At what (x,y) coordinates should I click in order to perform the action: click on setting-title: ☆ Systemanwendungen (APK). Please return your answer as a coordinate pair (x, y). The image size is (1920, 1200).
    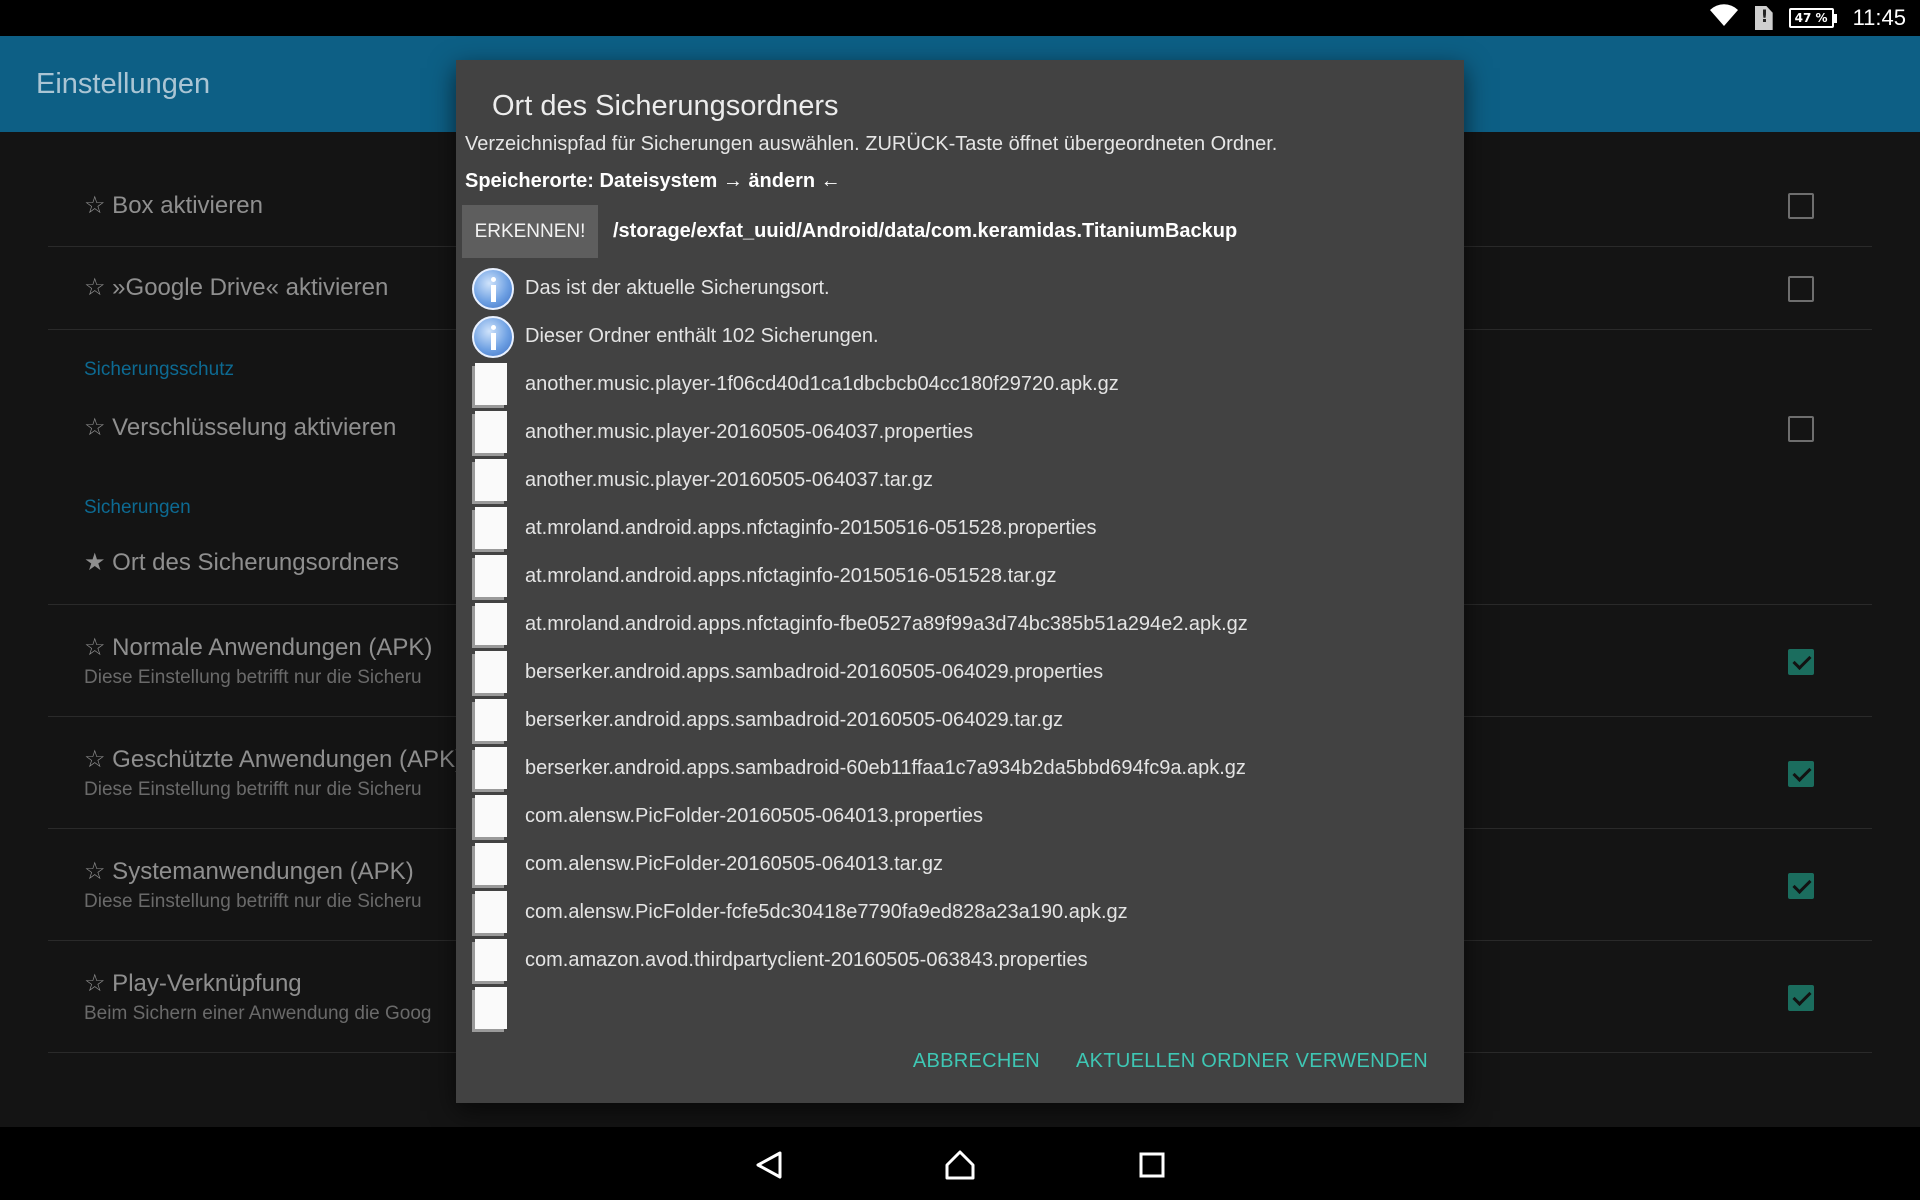
    Looking at the image, I should click on (249, 871).